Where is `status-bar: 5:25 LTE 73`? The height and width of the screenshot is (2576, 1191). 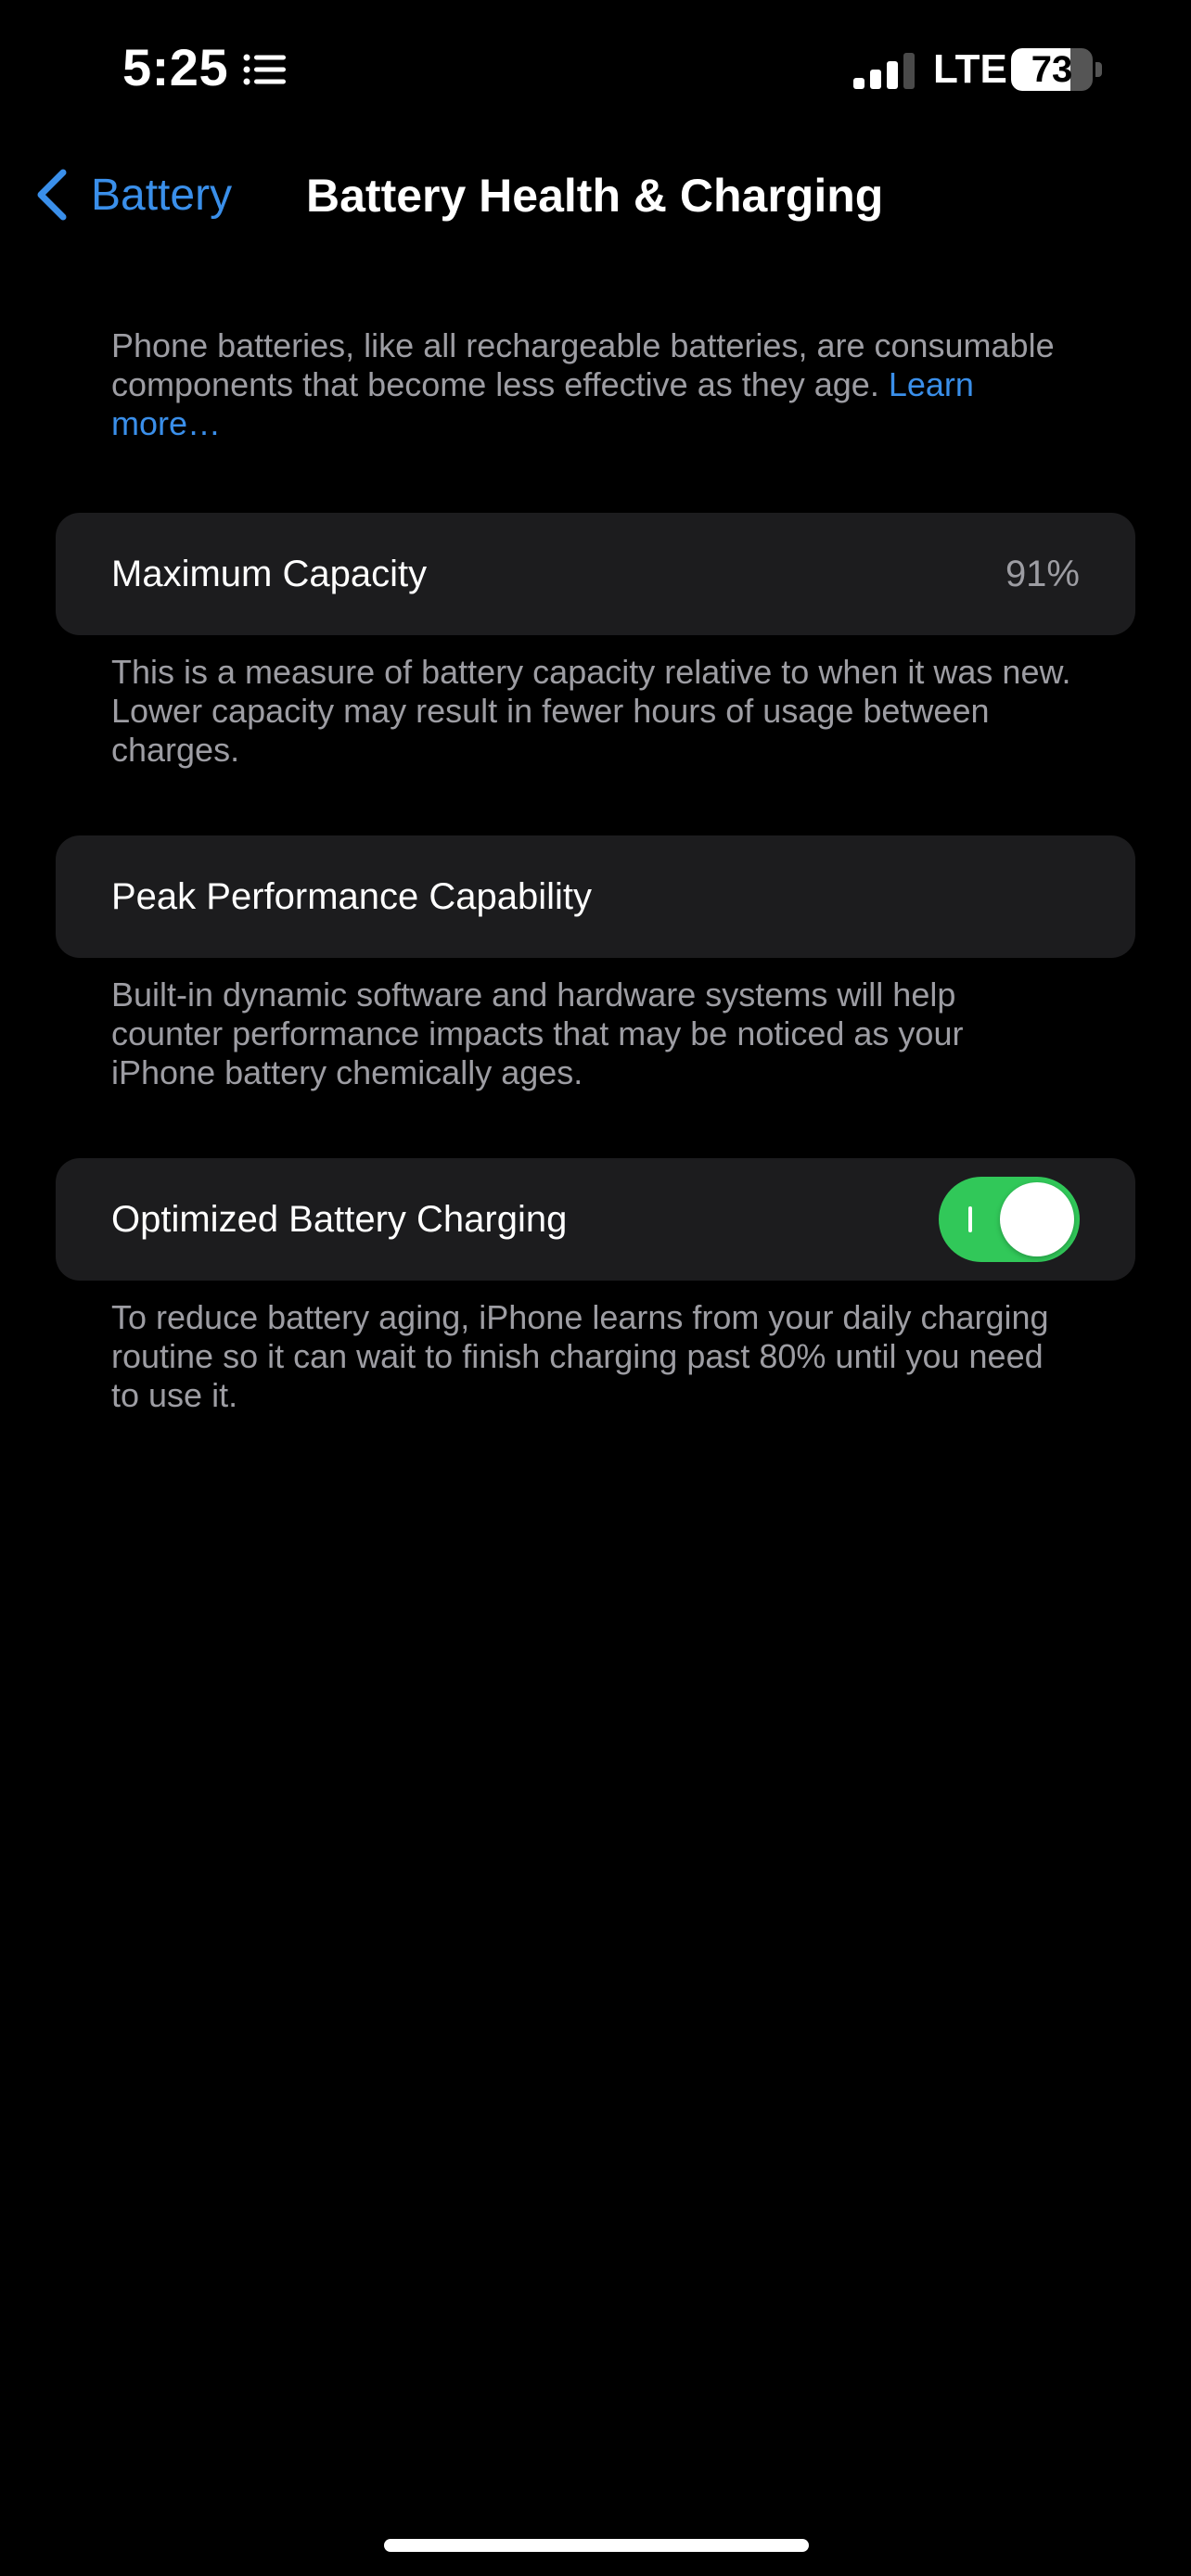
status-bar: 5:25 LTE 73 is located at coordinates (595, 69).